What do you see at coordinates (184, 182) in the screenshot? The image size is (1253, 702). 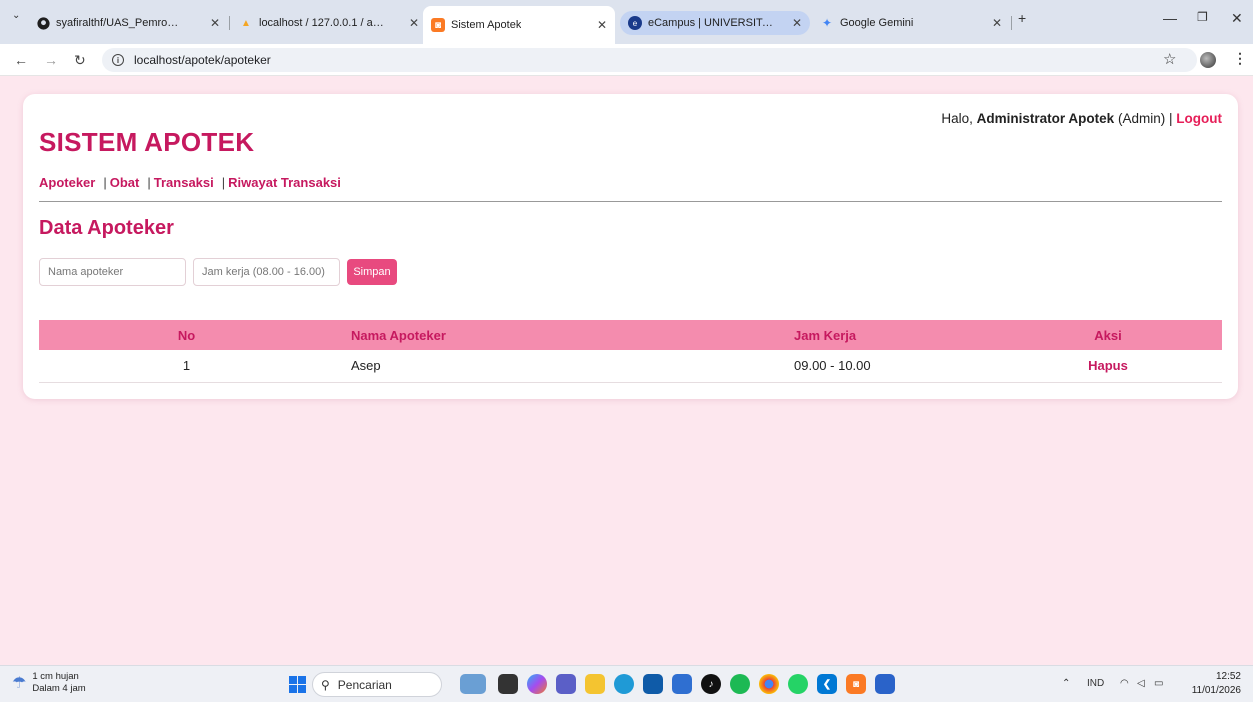 I see `nav-transaksi: Transaksi` at bounding box center [184, 182].